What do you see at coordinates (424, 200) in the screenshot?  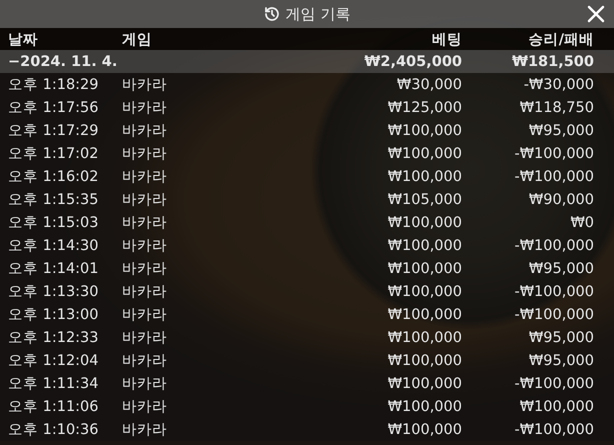 I see `bet-cell-text: ₩105,000` at bounding box center [424, 200].